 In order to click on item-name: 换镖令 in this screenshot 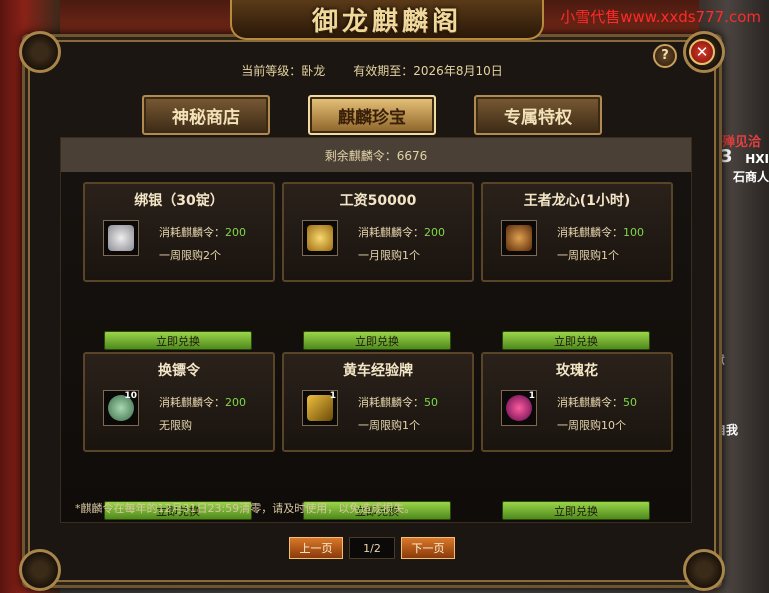, I will do `click(179, 371)`.